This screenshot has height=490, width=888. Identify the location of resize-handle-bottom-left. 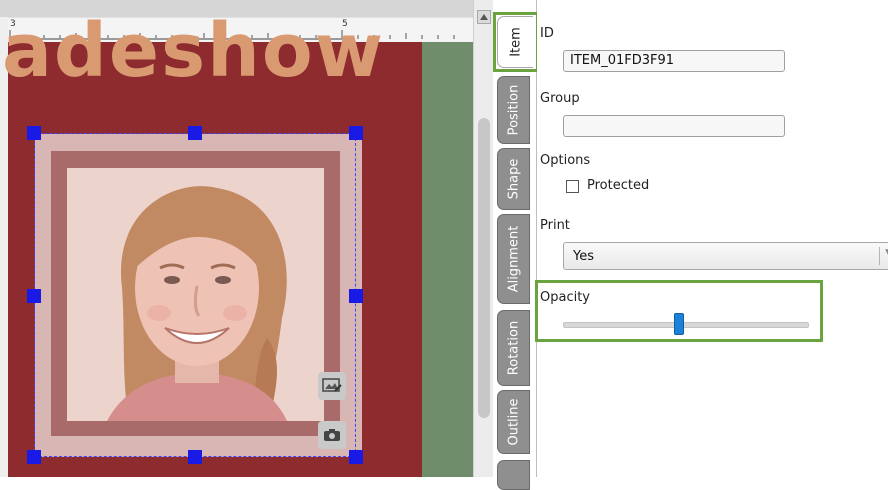
(34, 457).